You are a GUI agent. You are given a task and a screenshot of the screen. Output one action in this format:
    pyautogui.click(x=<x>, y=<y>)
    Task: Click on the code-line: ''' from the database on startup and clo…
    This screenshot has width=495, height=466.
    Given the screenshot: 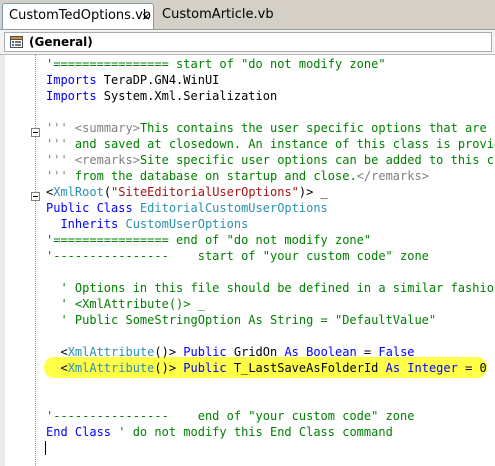 What is the action you would take?
    pyautogui.click(x=237, y=176)
    